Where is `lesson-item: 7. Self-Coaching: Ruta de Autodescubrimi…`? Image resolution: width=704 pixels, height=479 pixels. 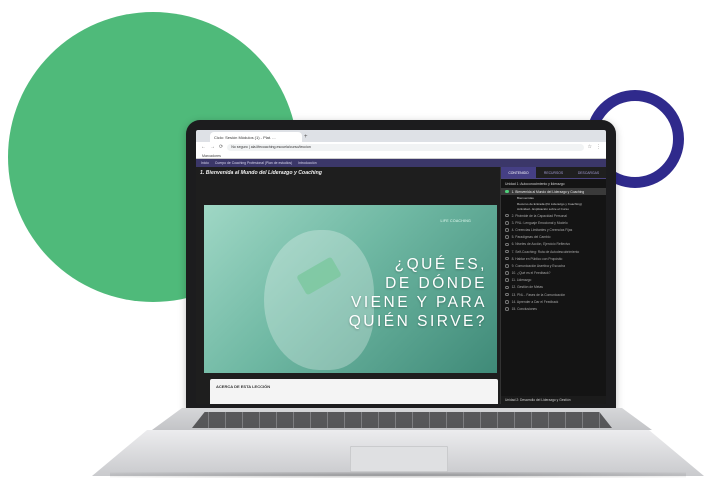 lesson-item: 7. Self-Coaching: Ruta de Autodescubrimi… is located at coordinates (553, 251).